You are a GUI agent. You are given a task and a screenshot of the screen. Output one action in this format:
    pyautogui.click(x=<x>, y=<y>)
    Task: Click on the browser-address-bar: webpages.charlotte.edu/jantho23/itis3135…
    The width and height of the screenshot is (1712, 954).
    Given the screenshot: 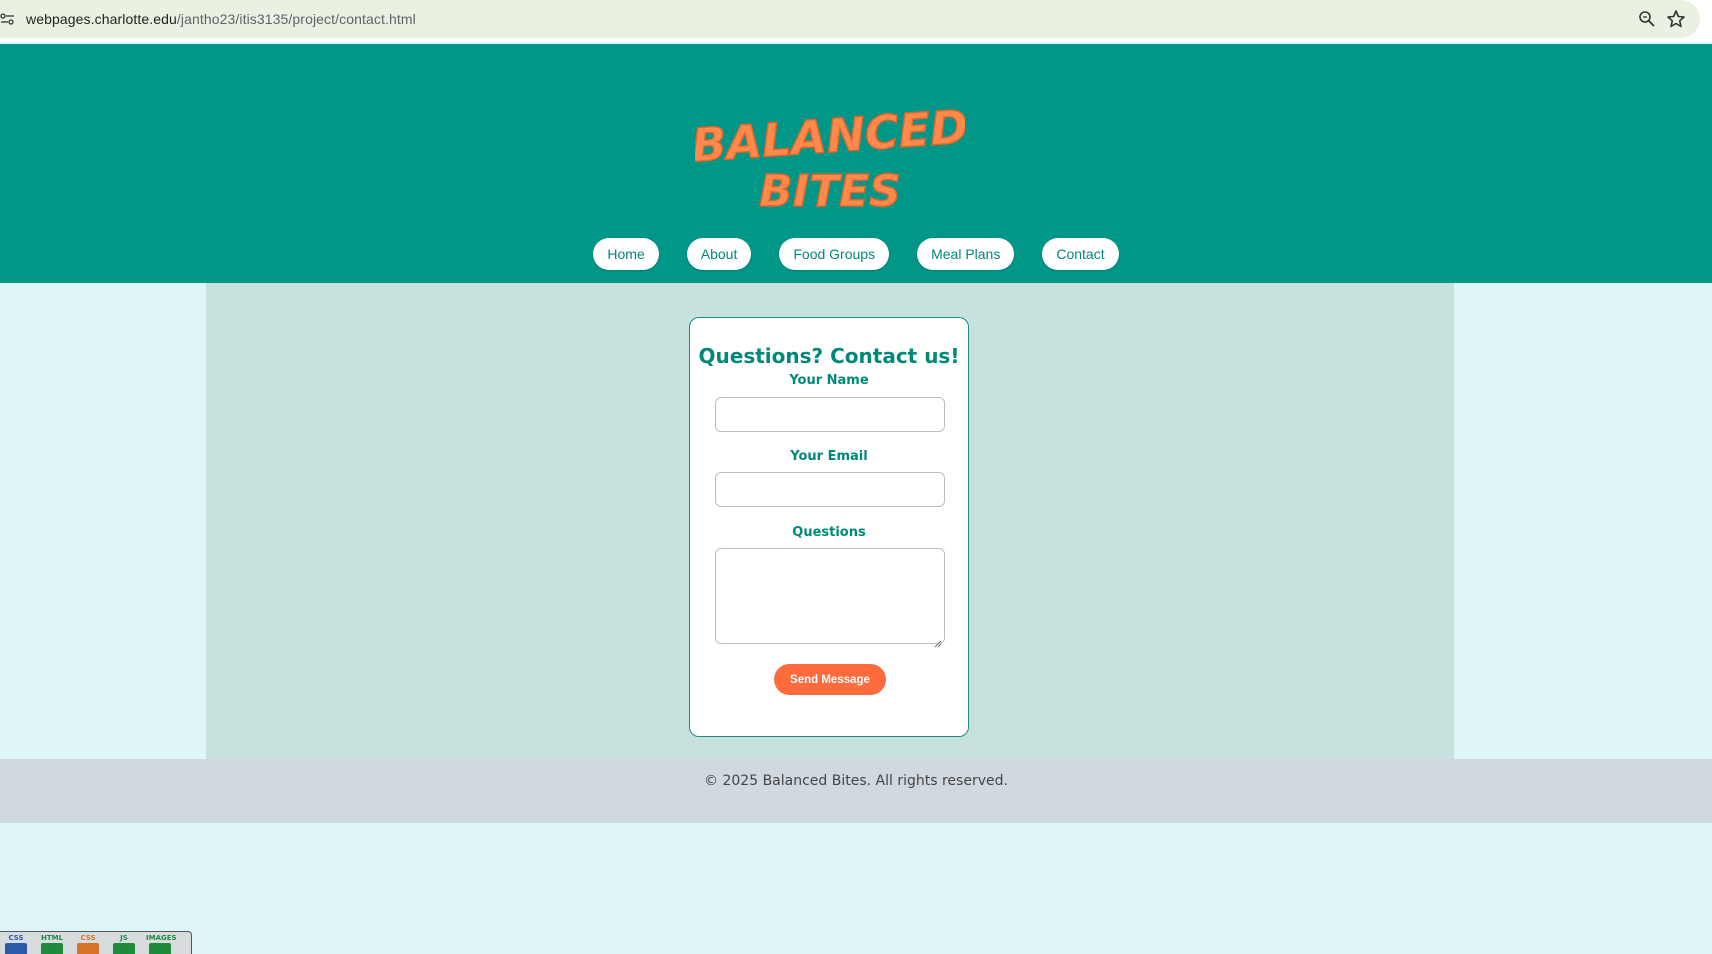 What is the action you would take?
    pyautogui.click(x=856, y=21)
    